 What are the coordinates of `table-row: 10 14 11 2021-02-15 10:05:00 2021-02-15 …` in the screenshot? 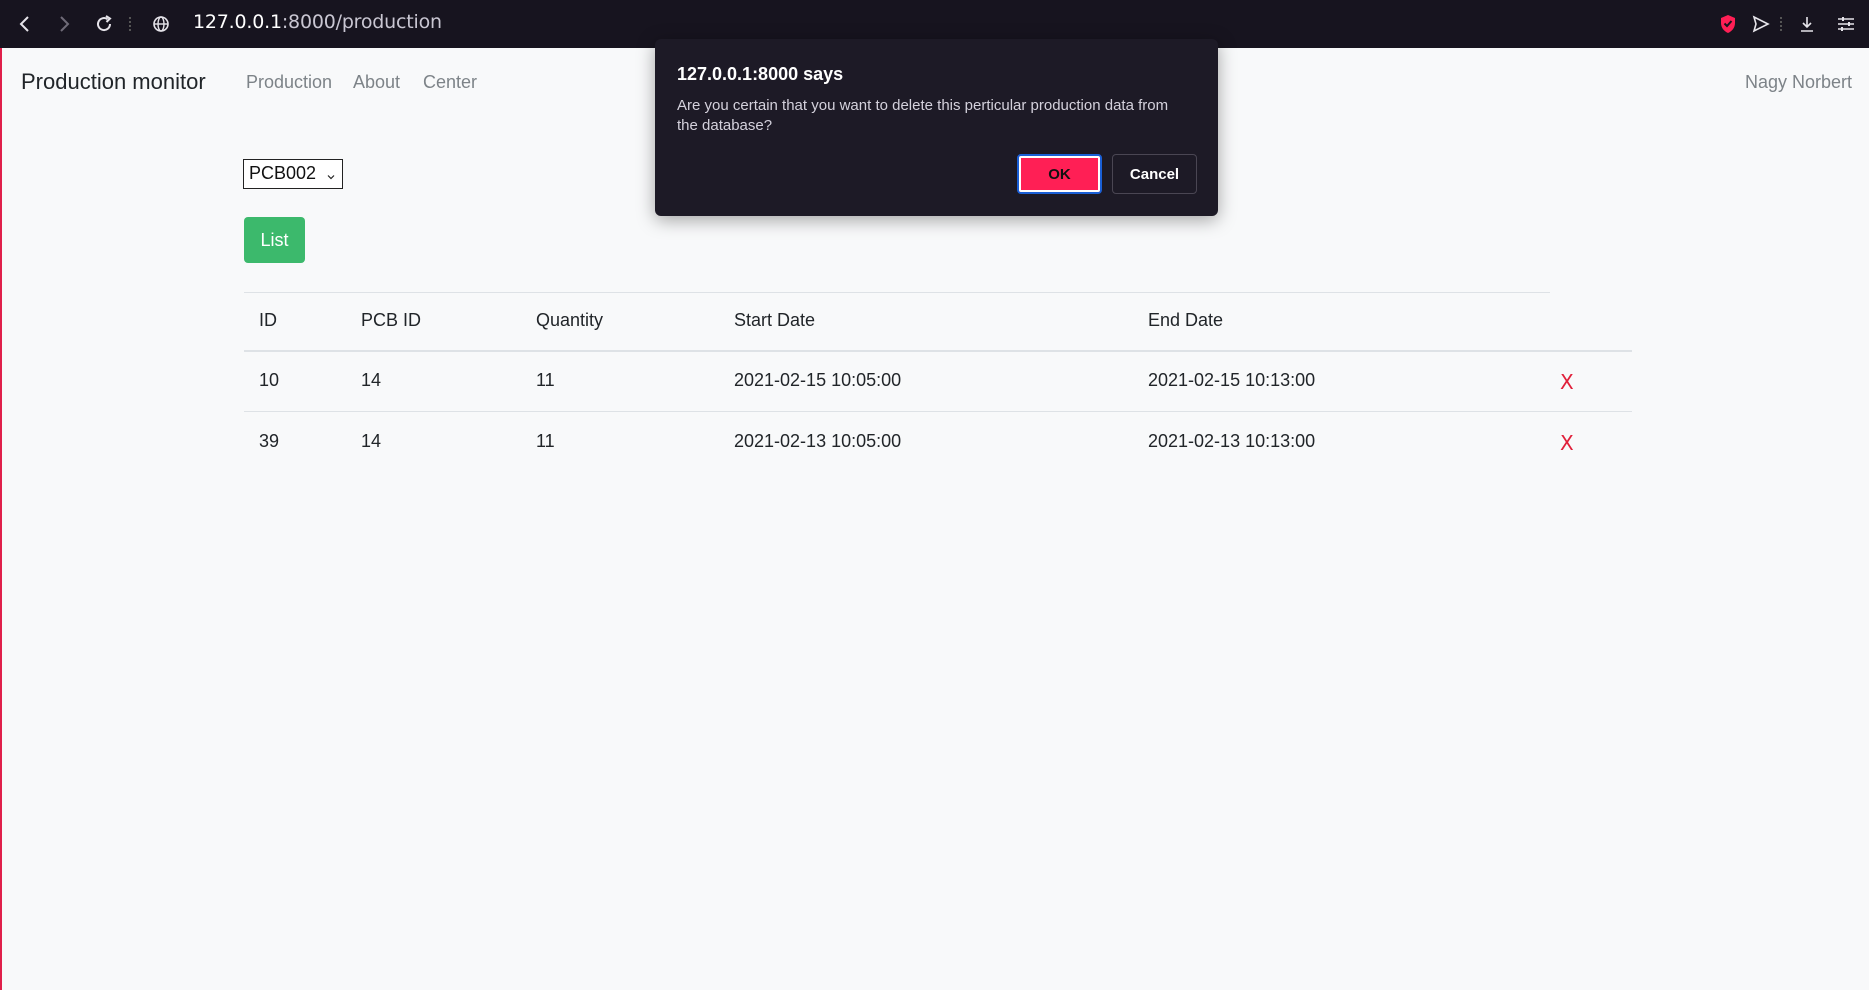 It's located at (938, 382).